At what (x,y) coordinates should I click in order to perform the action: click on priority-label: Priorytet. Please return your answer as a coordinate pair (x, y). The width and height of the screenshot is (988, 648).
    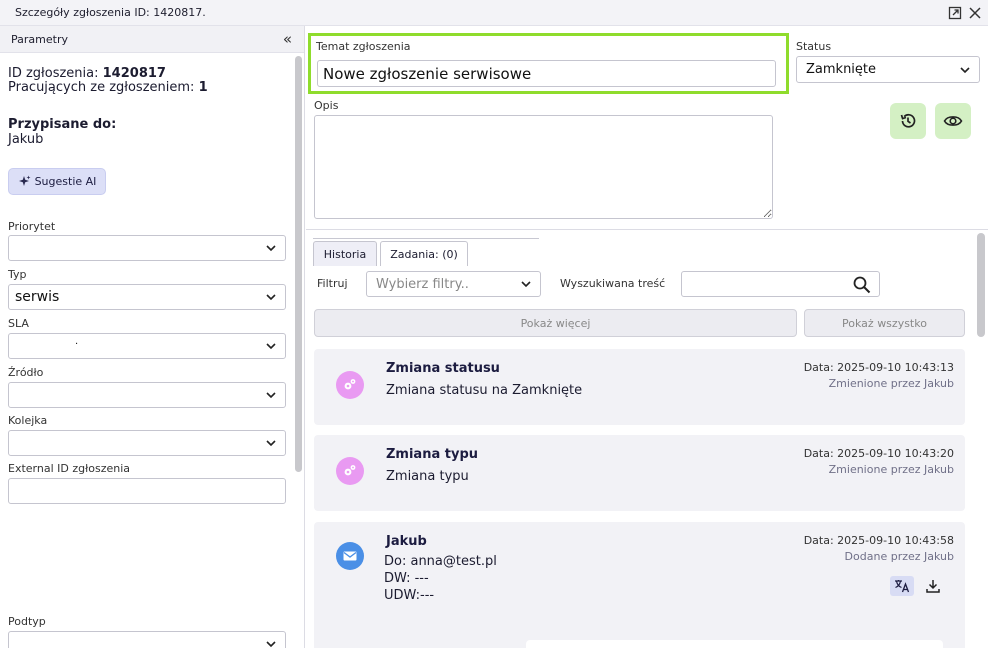
    Looking at the image, I should click on (32, 226).